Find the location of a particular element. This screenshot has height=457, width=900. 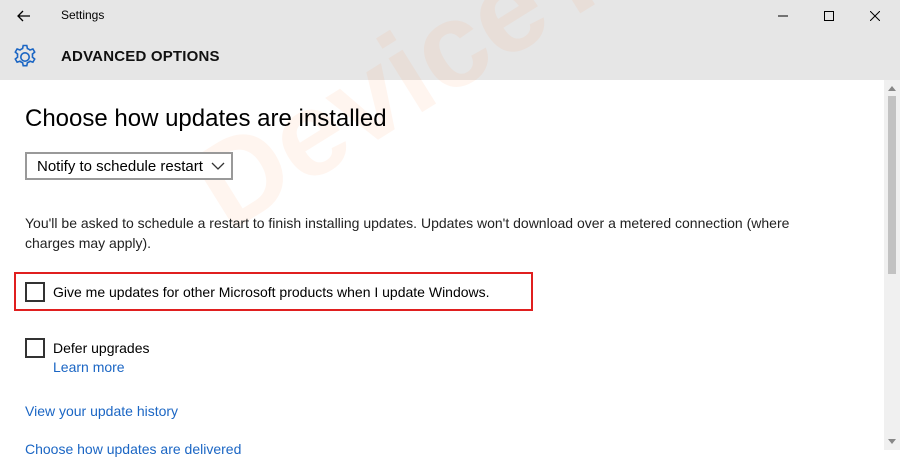

defer-upgrades-label: Defer upgrades is located at coordinates (101, 348).